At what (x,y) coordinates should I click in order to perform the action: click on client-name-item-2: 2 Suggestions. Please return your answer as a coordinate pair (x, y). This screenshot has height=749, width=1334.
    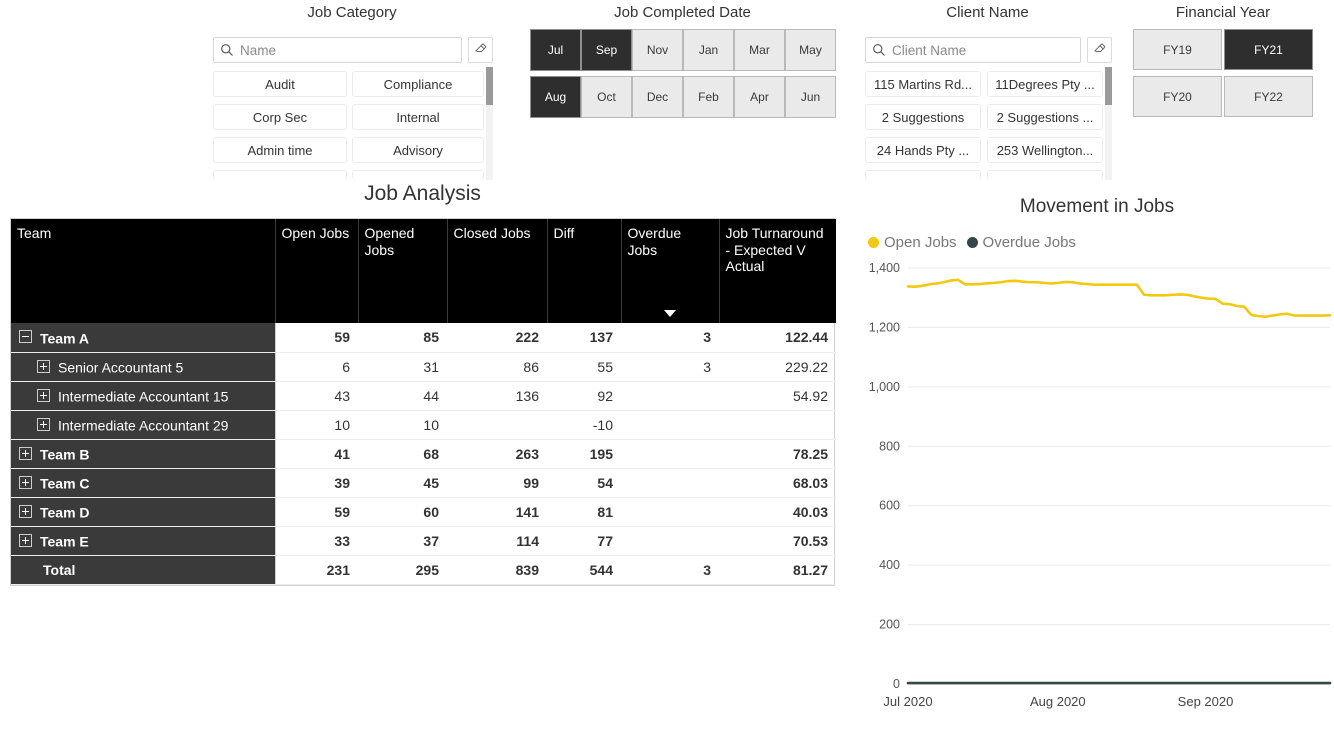
    Looking at the image, I should click on (923, 117).